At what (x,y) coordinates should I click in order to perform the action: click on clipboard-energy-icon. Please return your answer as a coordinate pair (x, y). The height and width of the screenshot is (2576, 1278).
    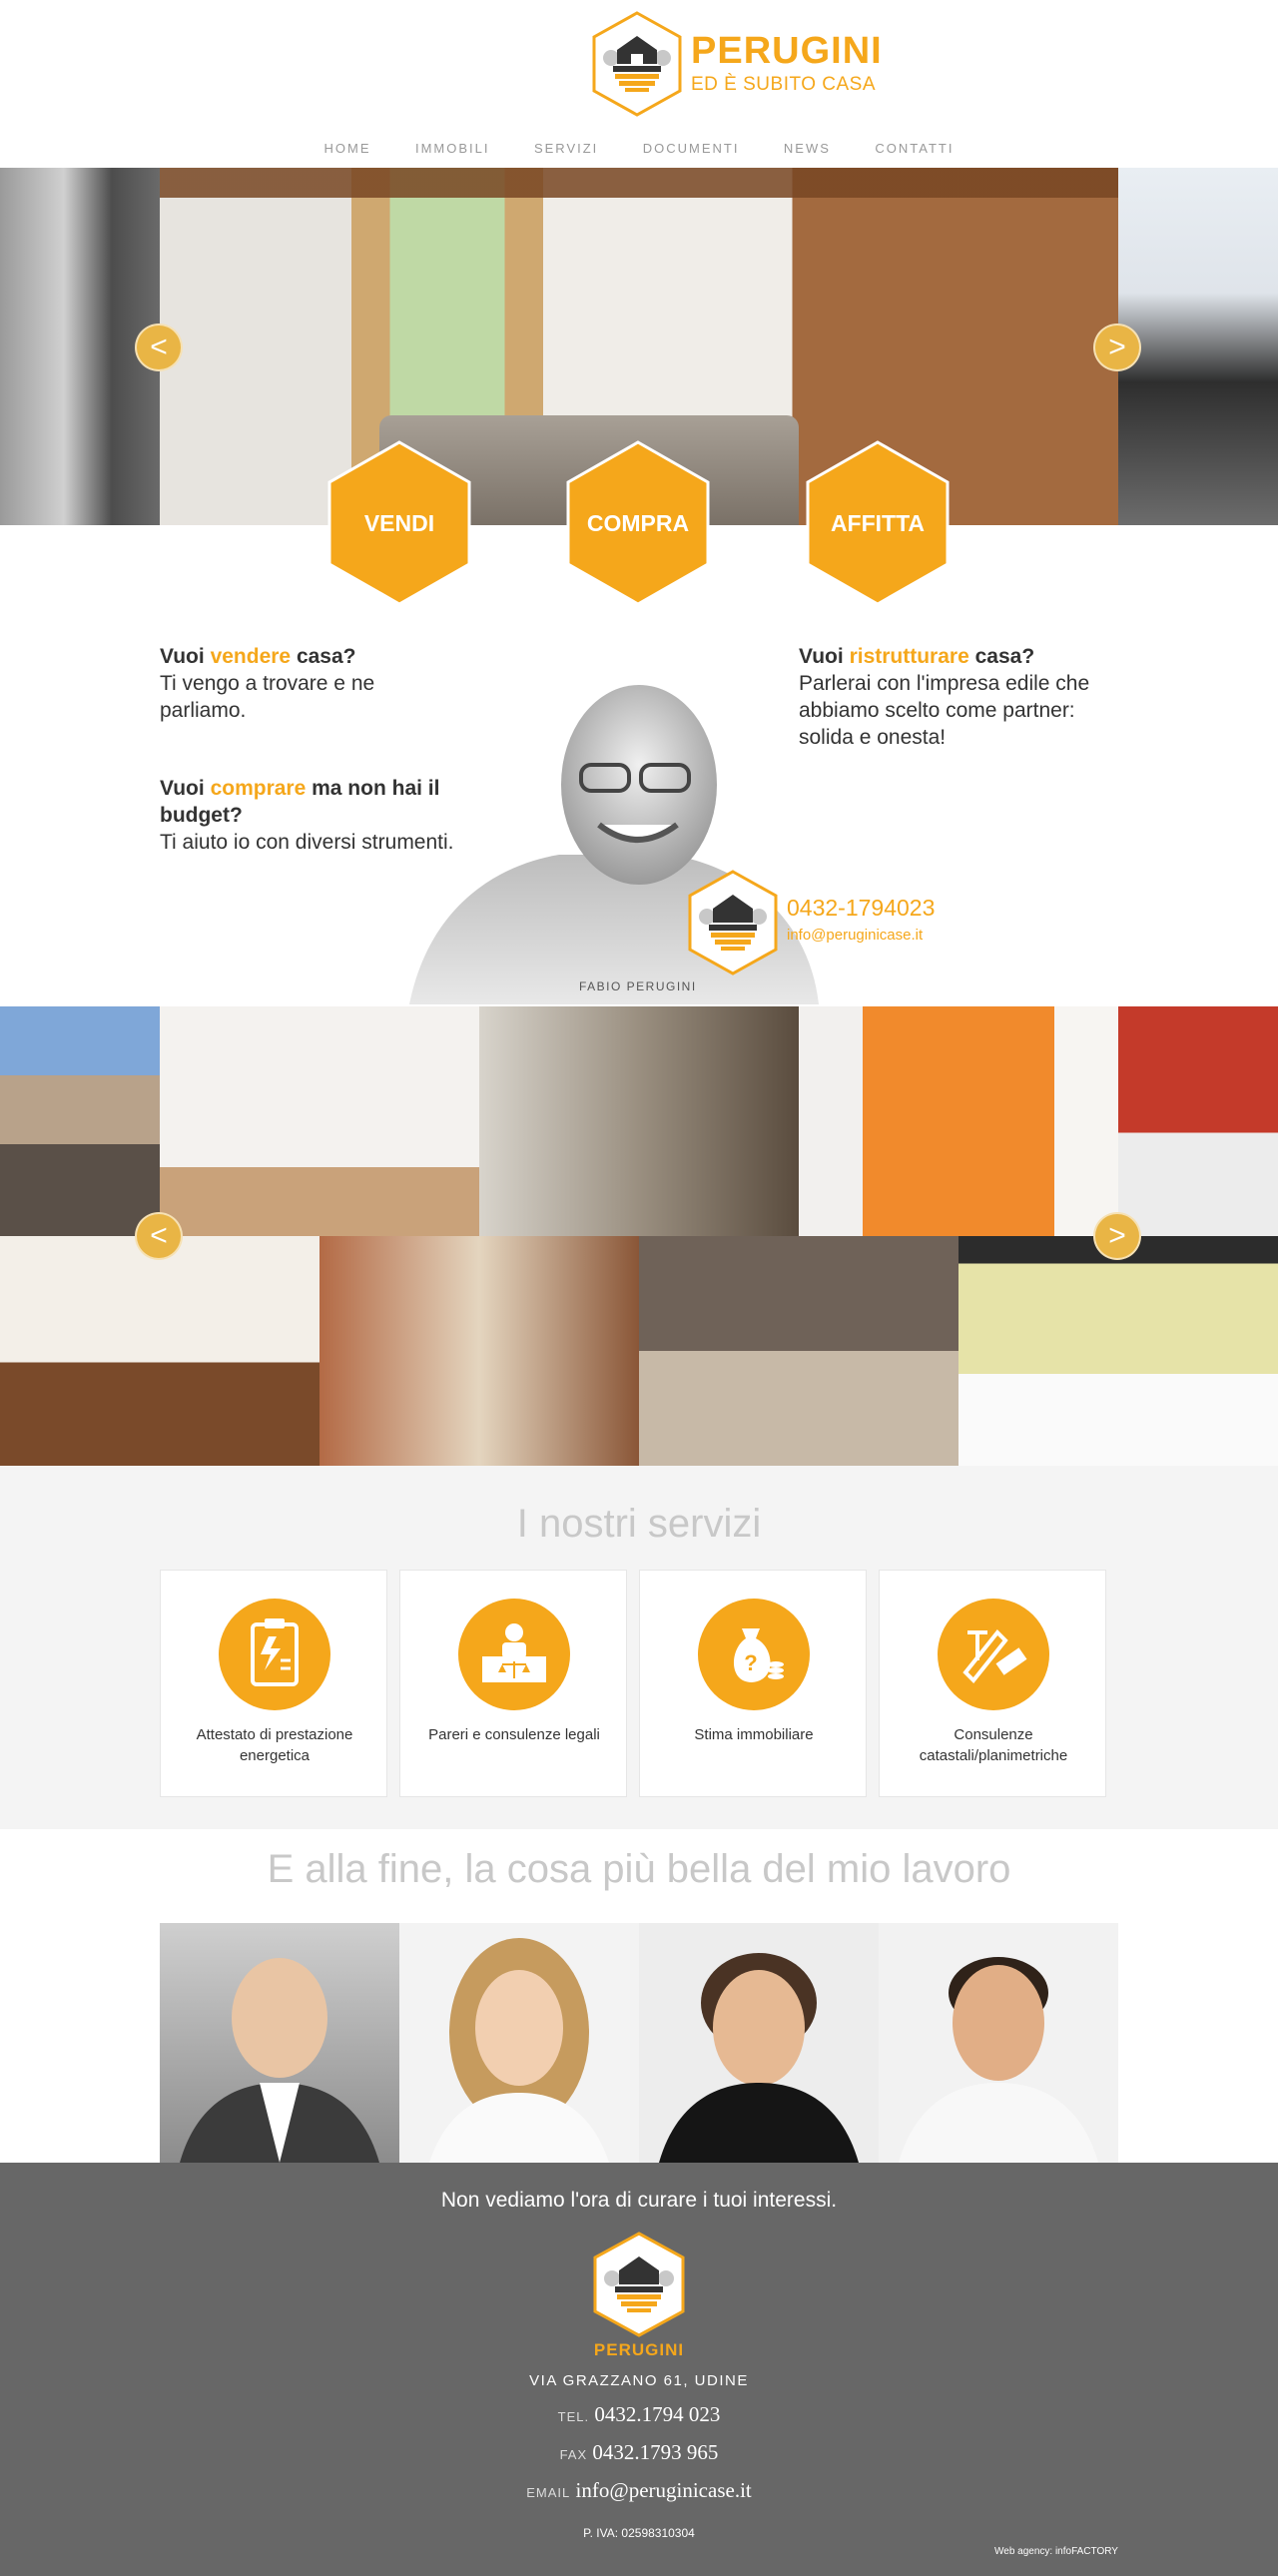
    Looking at the image, I should click on (275, 1652).